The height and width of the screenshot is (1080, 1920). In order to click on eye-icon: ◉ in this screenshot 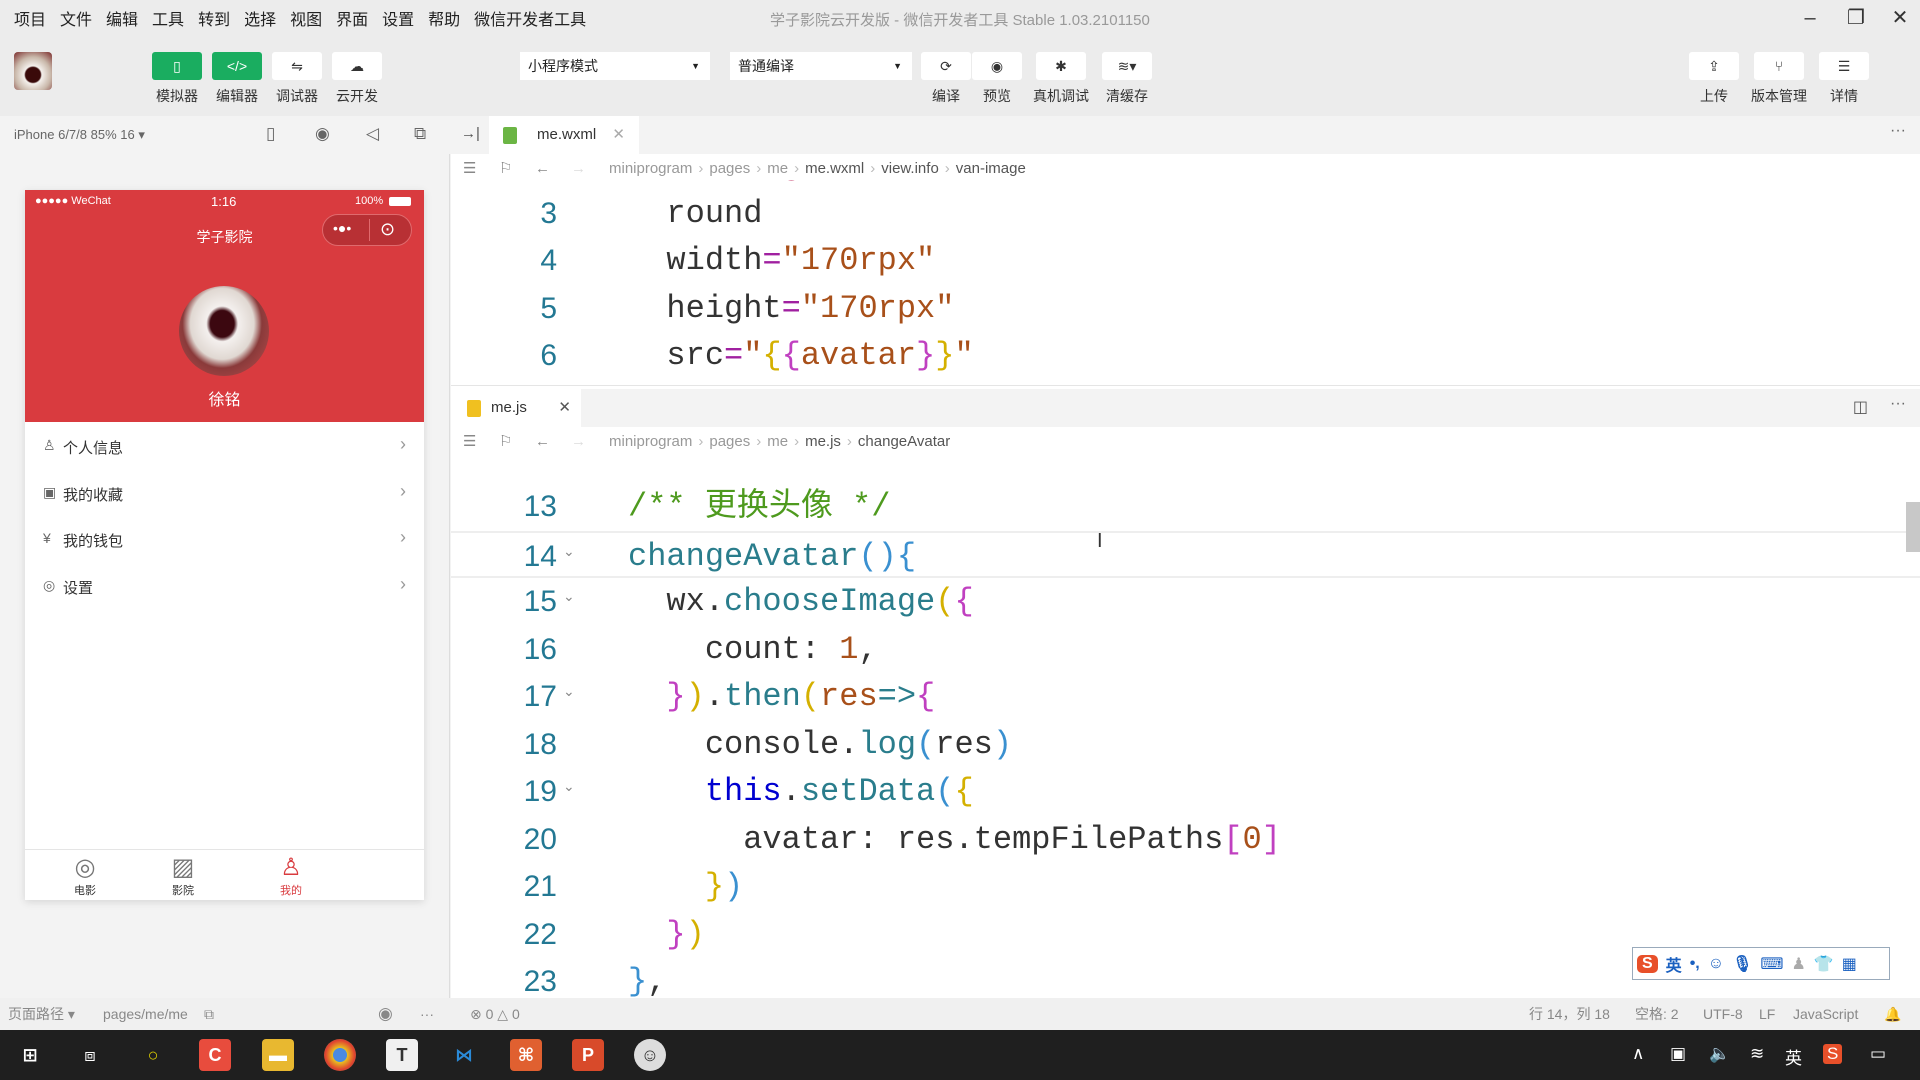, I will do `click(385, 1014)`.